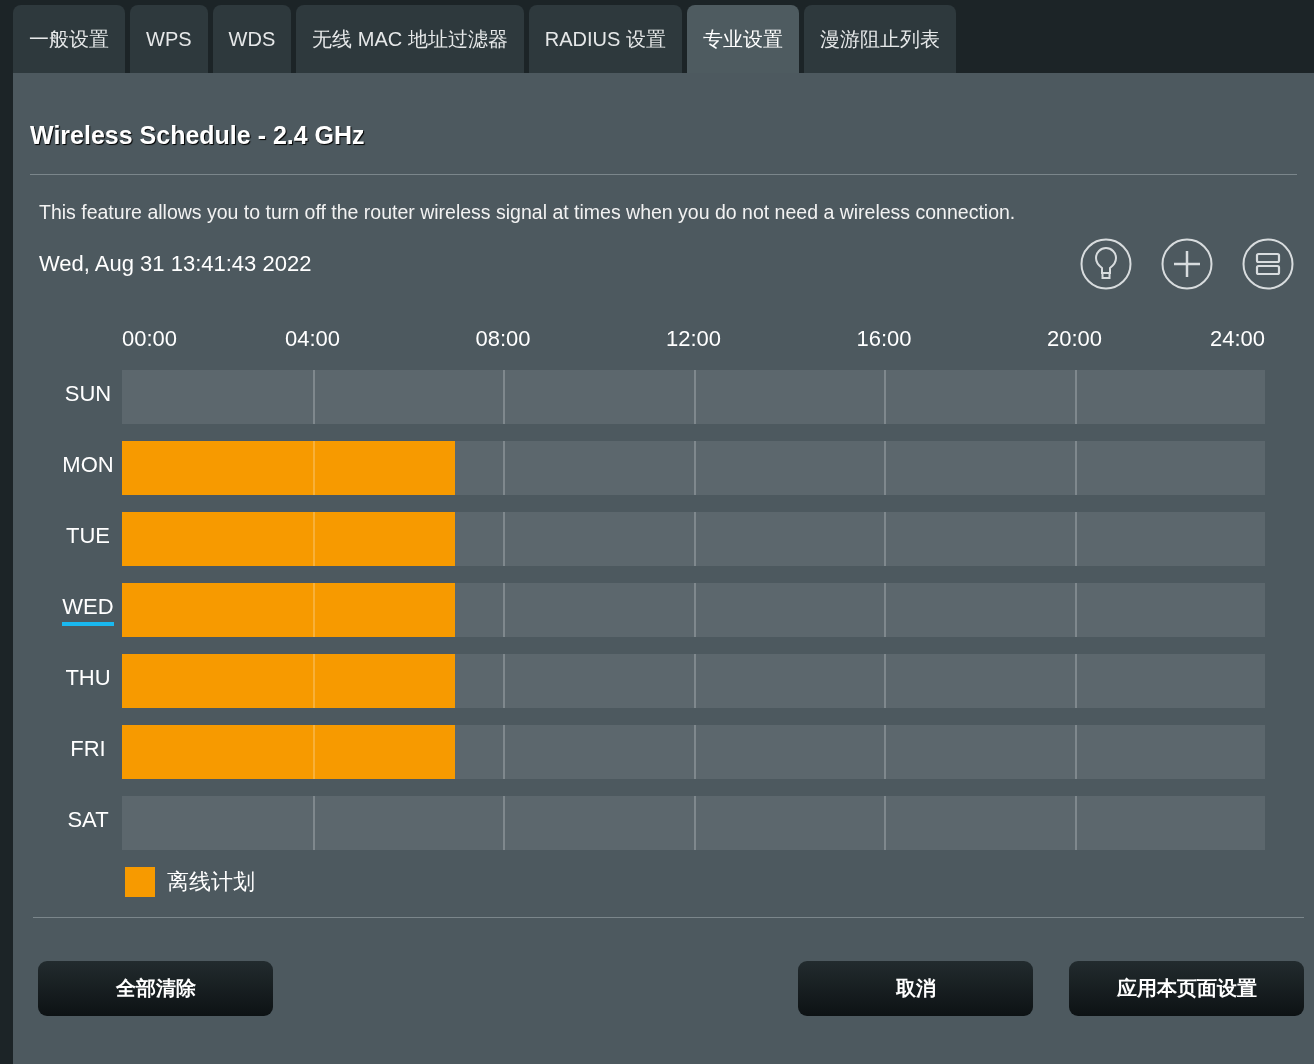 The image size is (1314, 1064). Describe the element at coordinates (605, 39) in the screenshot. I see `tab: RADIUS 设置` at that location.